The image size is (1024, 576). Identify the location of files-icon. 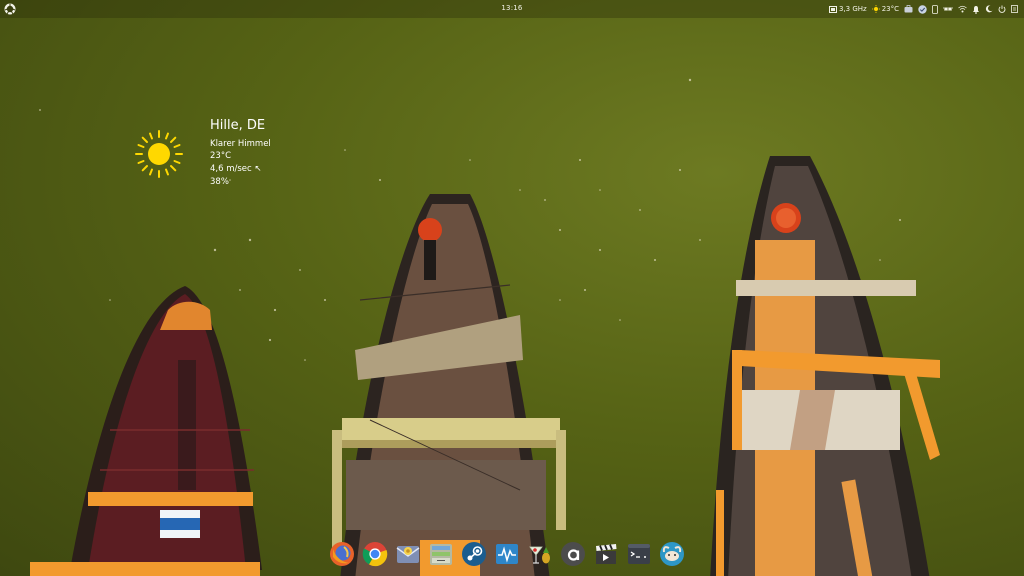
(440, 554).